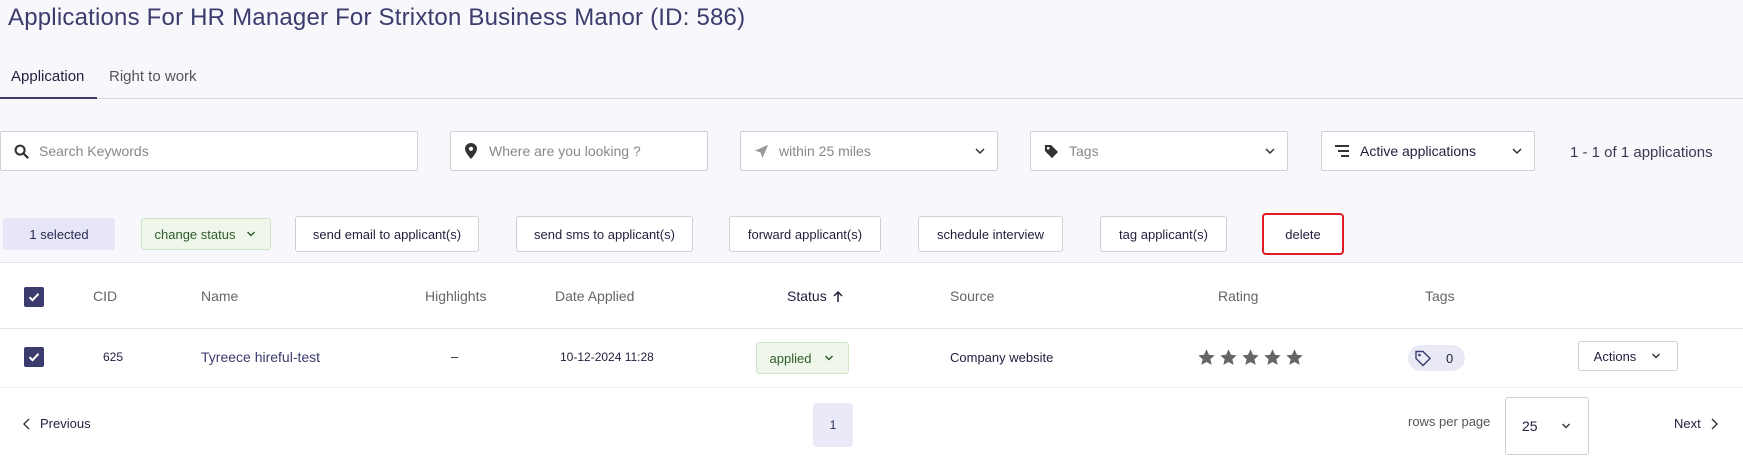 Image resolution: width=1743 pixels, height=464 pixels. I want to click on header-status-label: Status, so click(807, 296).